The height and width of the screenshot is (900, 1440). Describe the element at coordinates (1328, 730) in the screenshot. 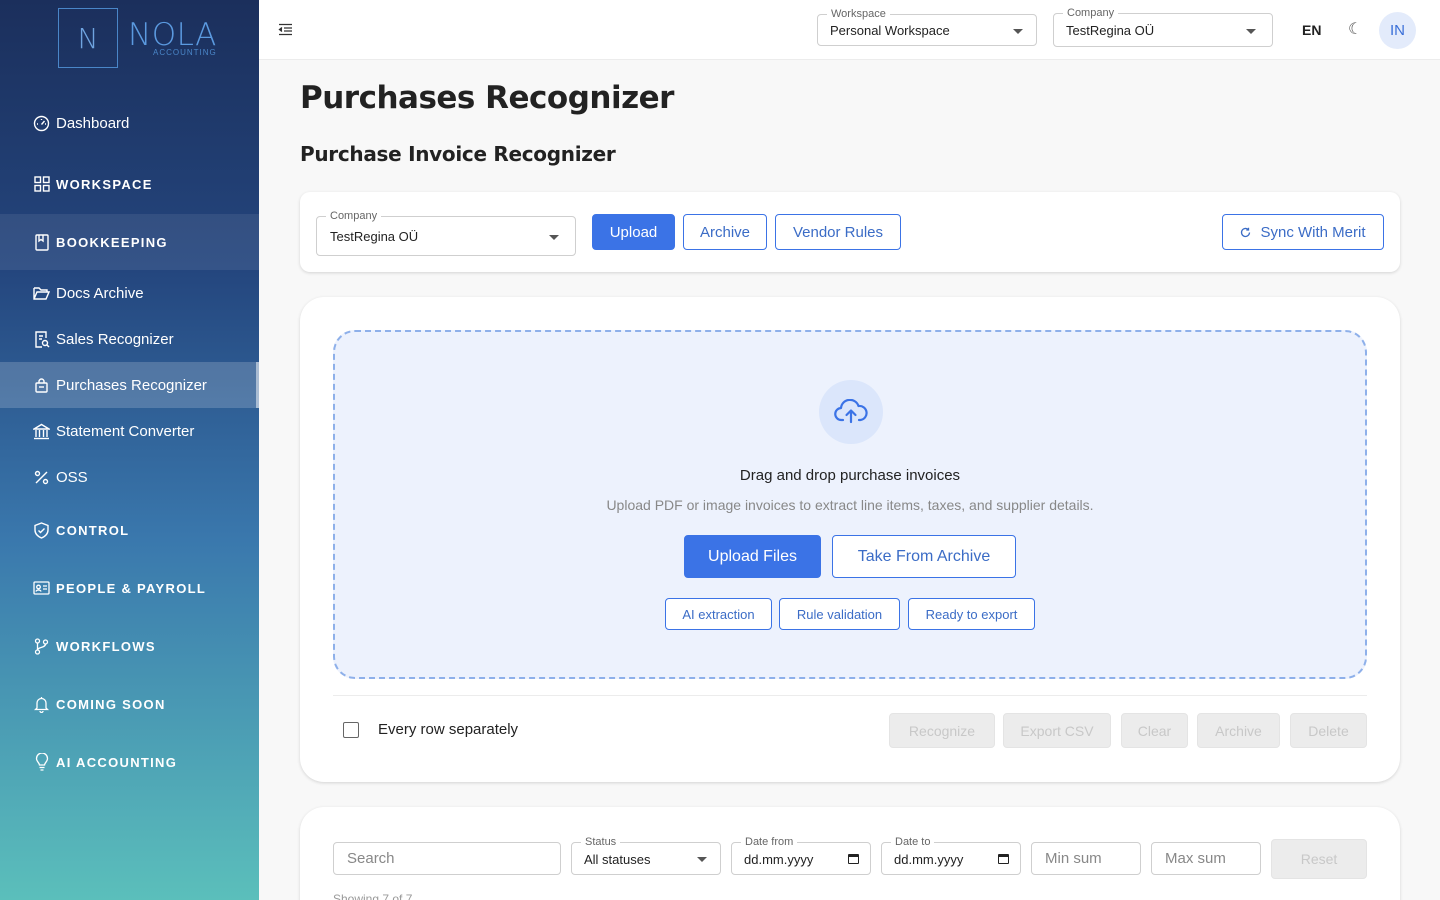

I see `delete-button: Delete` at that location.